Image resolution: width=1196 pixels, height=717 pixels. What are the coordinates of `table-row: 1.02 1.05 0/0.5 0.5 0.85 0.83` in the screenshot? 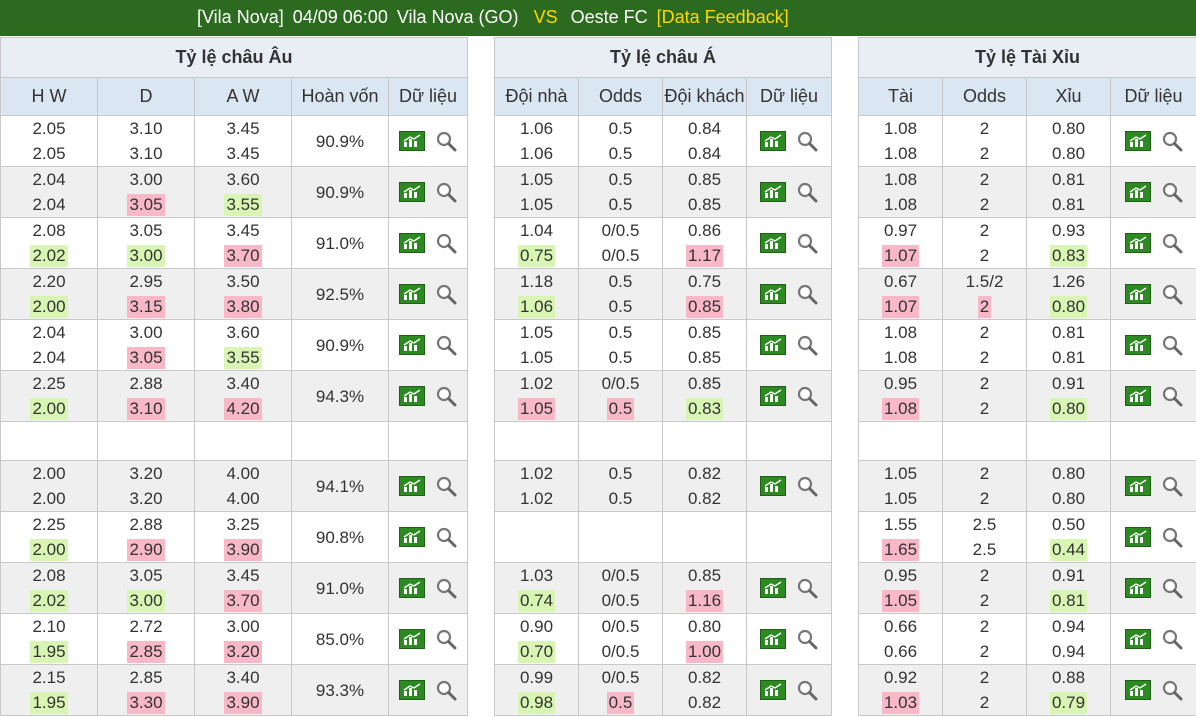 It's located at (663, 396).